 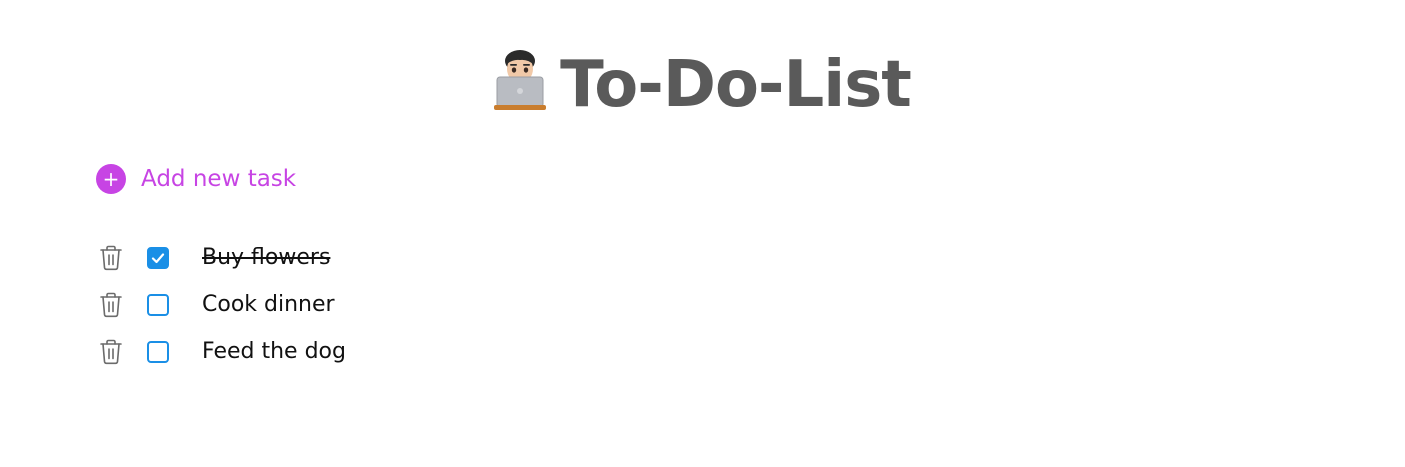 I want to click on memoji-laptop-icon, so click(x=520, y=80).